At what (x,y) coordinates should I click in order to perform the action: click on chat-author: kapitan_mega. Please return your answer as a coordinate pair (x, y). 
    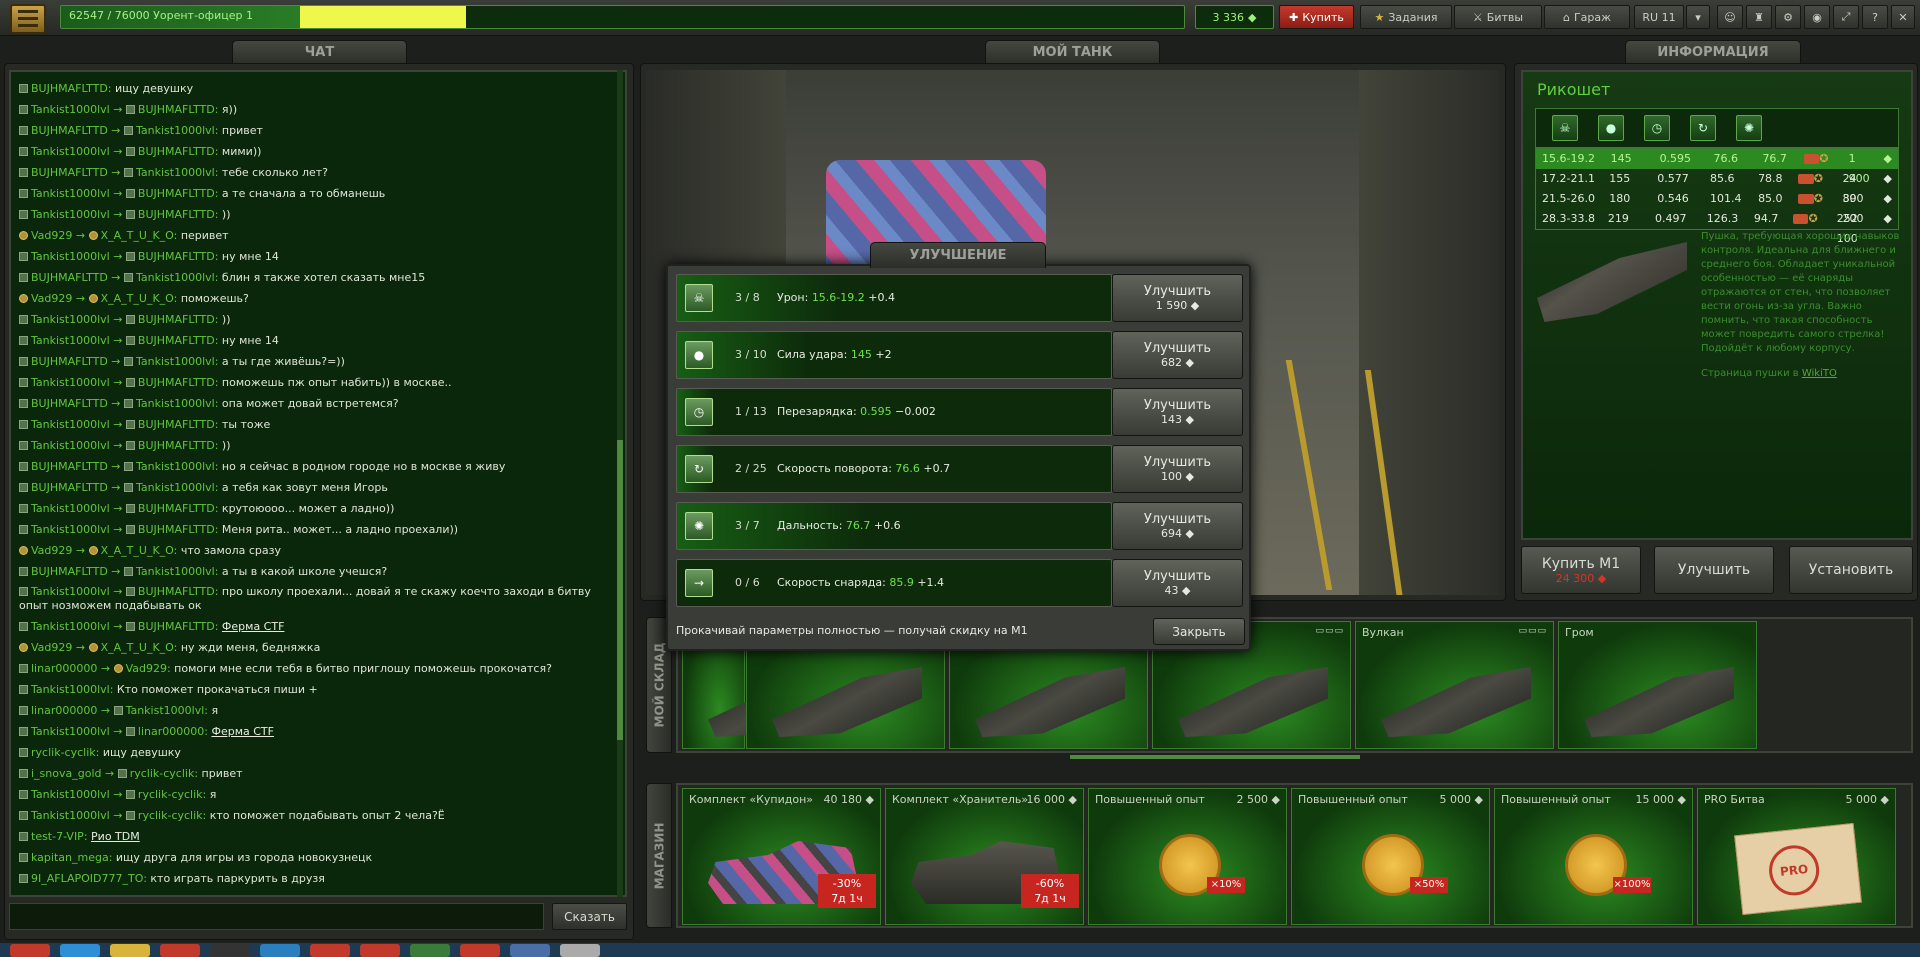
    Looking at the image, I should click on (70, 857).